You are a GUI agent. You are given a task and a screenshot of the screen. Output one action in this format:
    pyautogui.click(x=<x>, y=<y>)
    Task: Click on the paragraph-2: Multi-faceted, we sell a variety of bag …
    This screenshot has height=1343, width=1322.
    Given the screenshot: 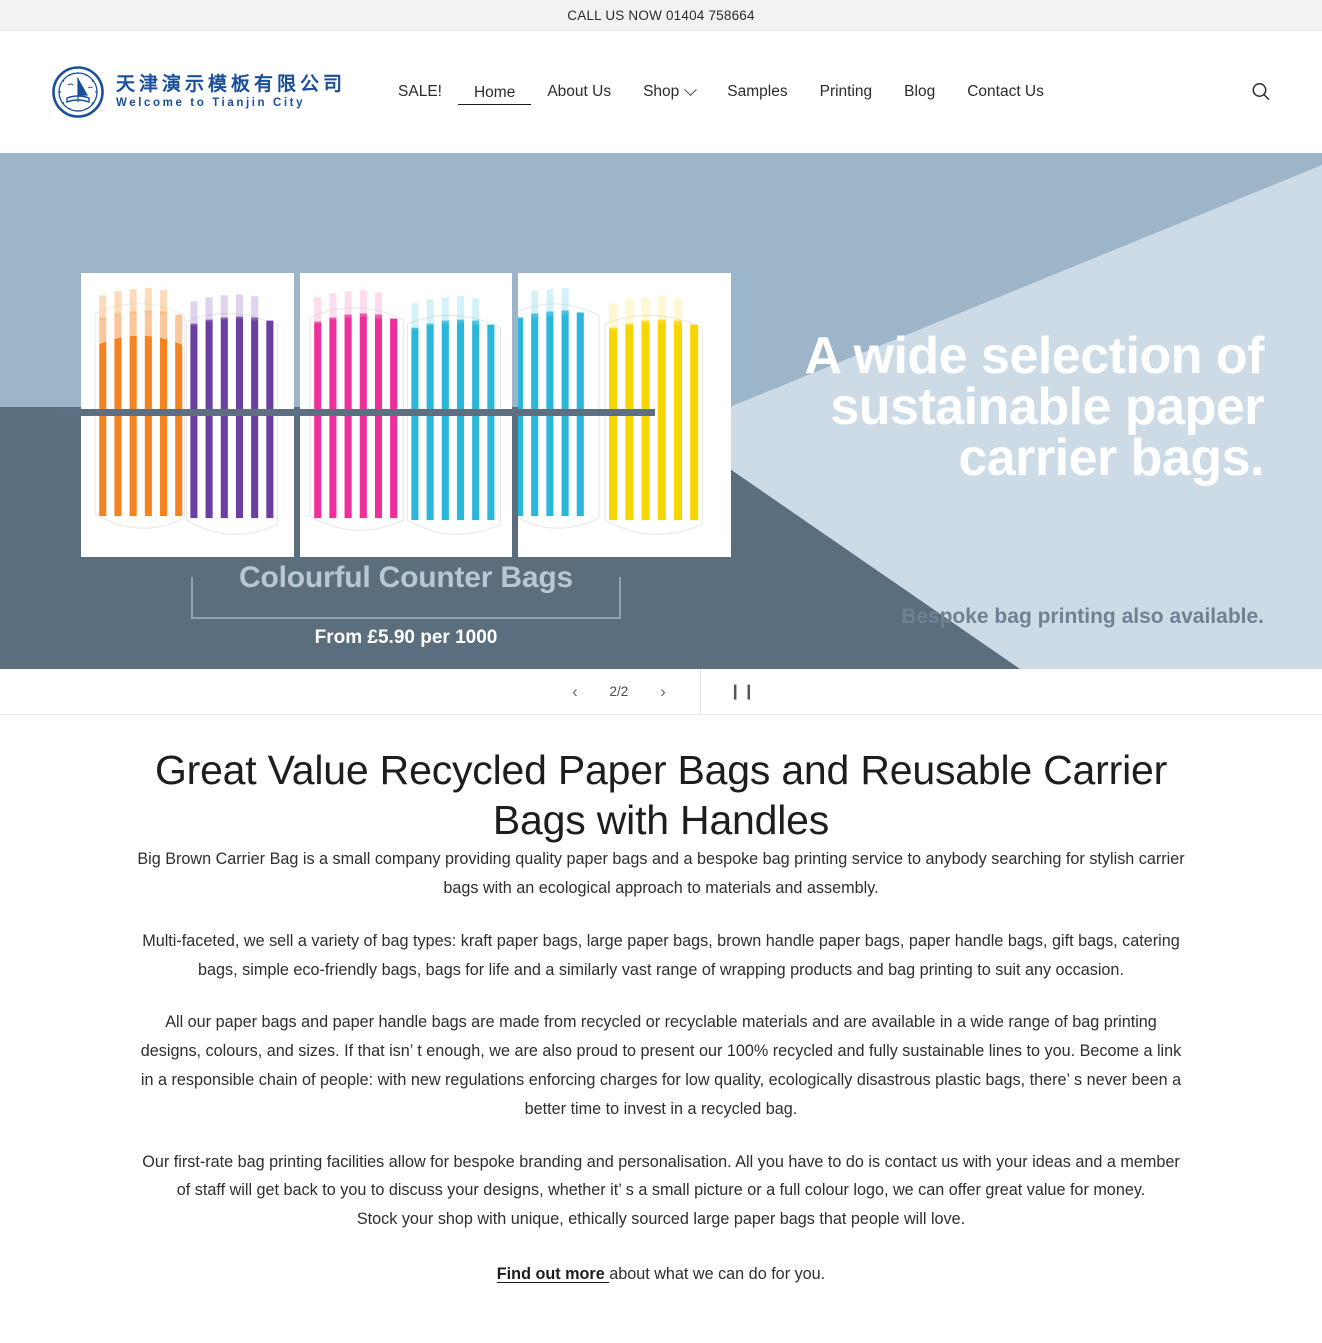 What is the action you would take?
    pyautogui.click(x=661, y=955)
    